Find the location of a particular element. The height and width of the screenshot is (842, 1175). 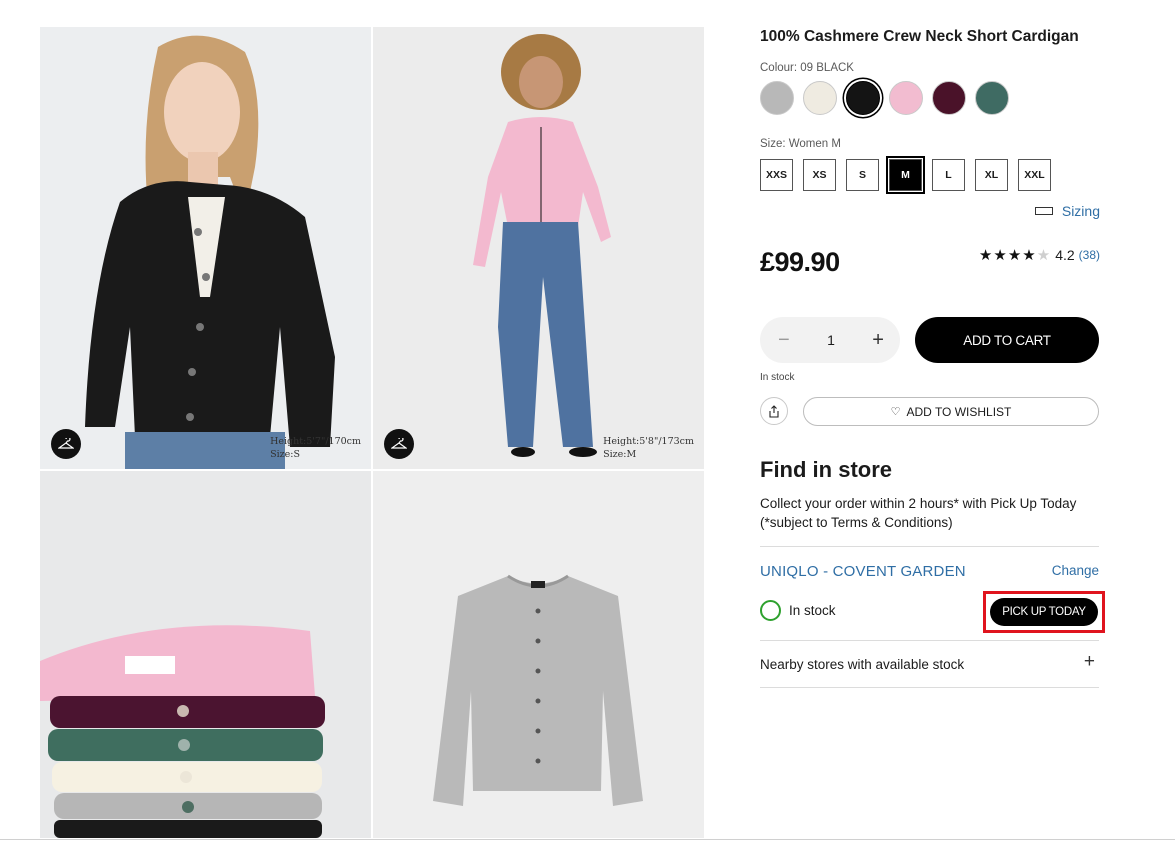

rating: ★★★★★ 4.2 (38) is located at coordinates (1039, 255).